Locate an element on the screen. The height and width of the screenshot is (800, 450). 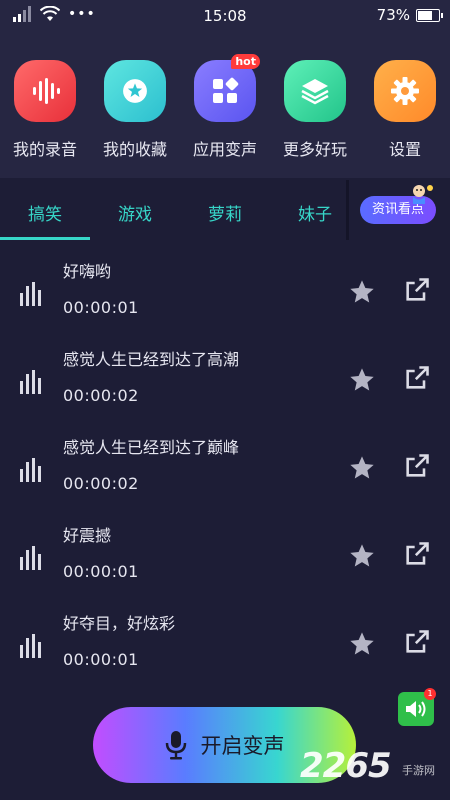
menu-label: 设置 is located at coordinates (404, 149).